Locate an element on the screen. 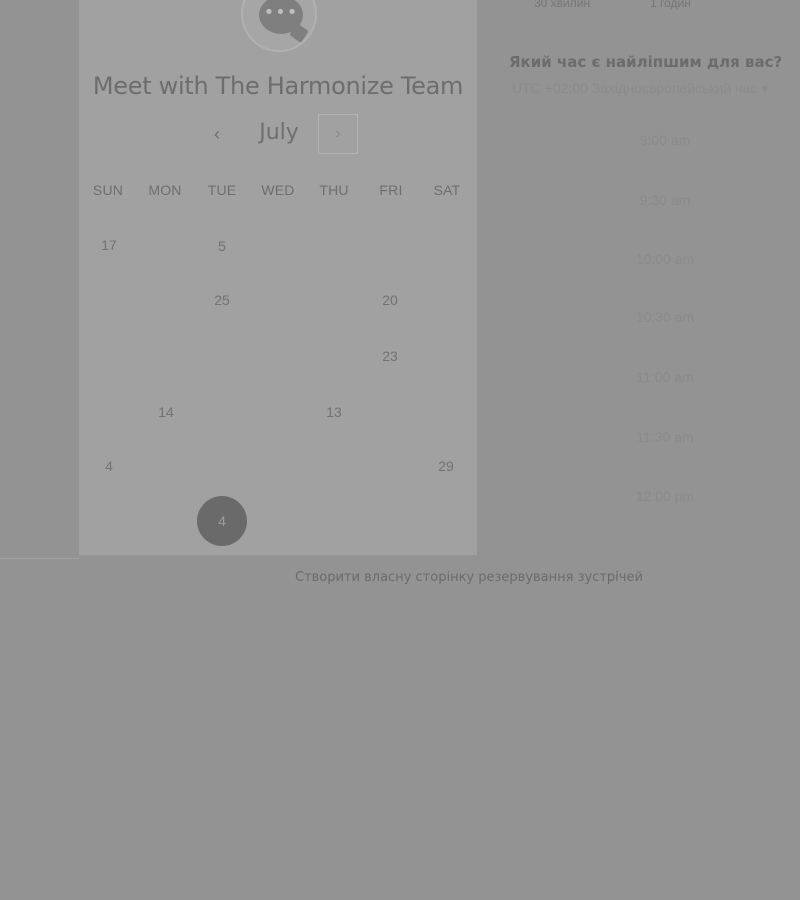 The height and width of the screenshot is (900, 800). duration-30min: 30 хвилин is located at coordinates (562, 5).